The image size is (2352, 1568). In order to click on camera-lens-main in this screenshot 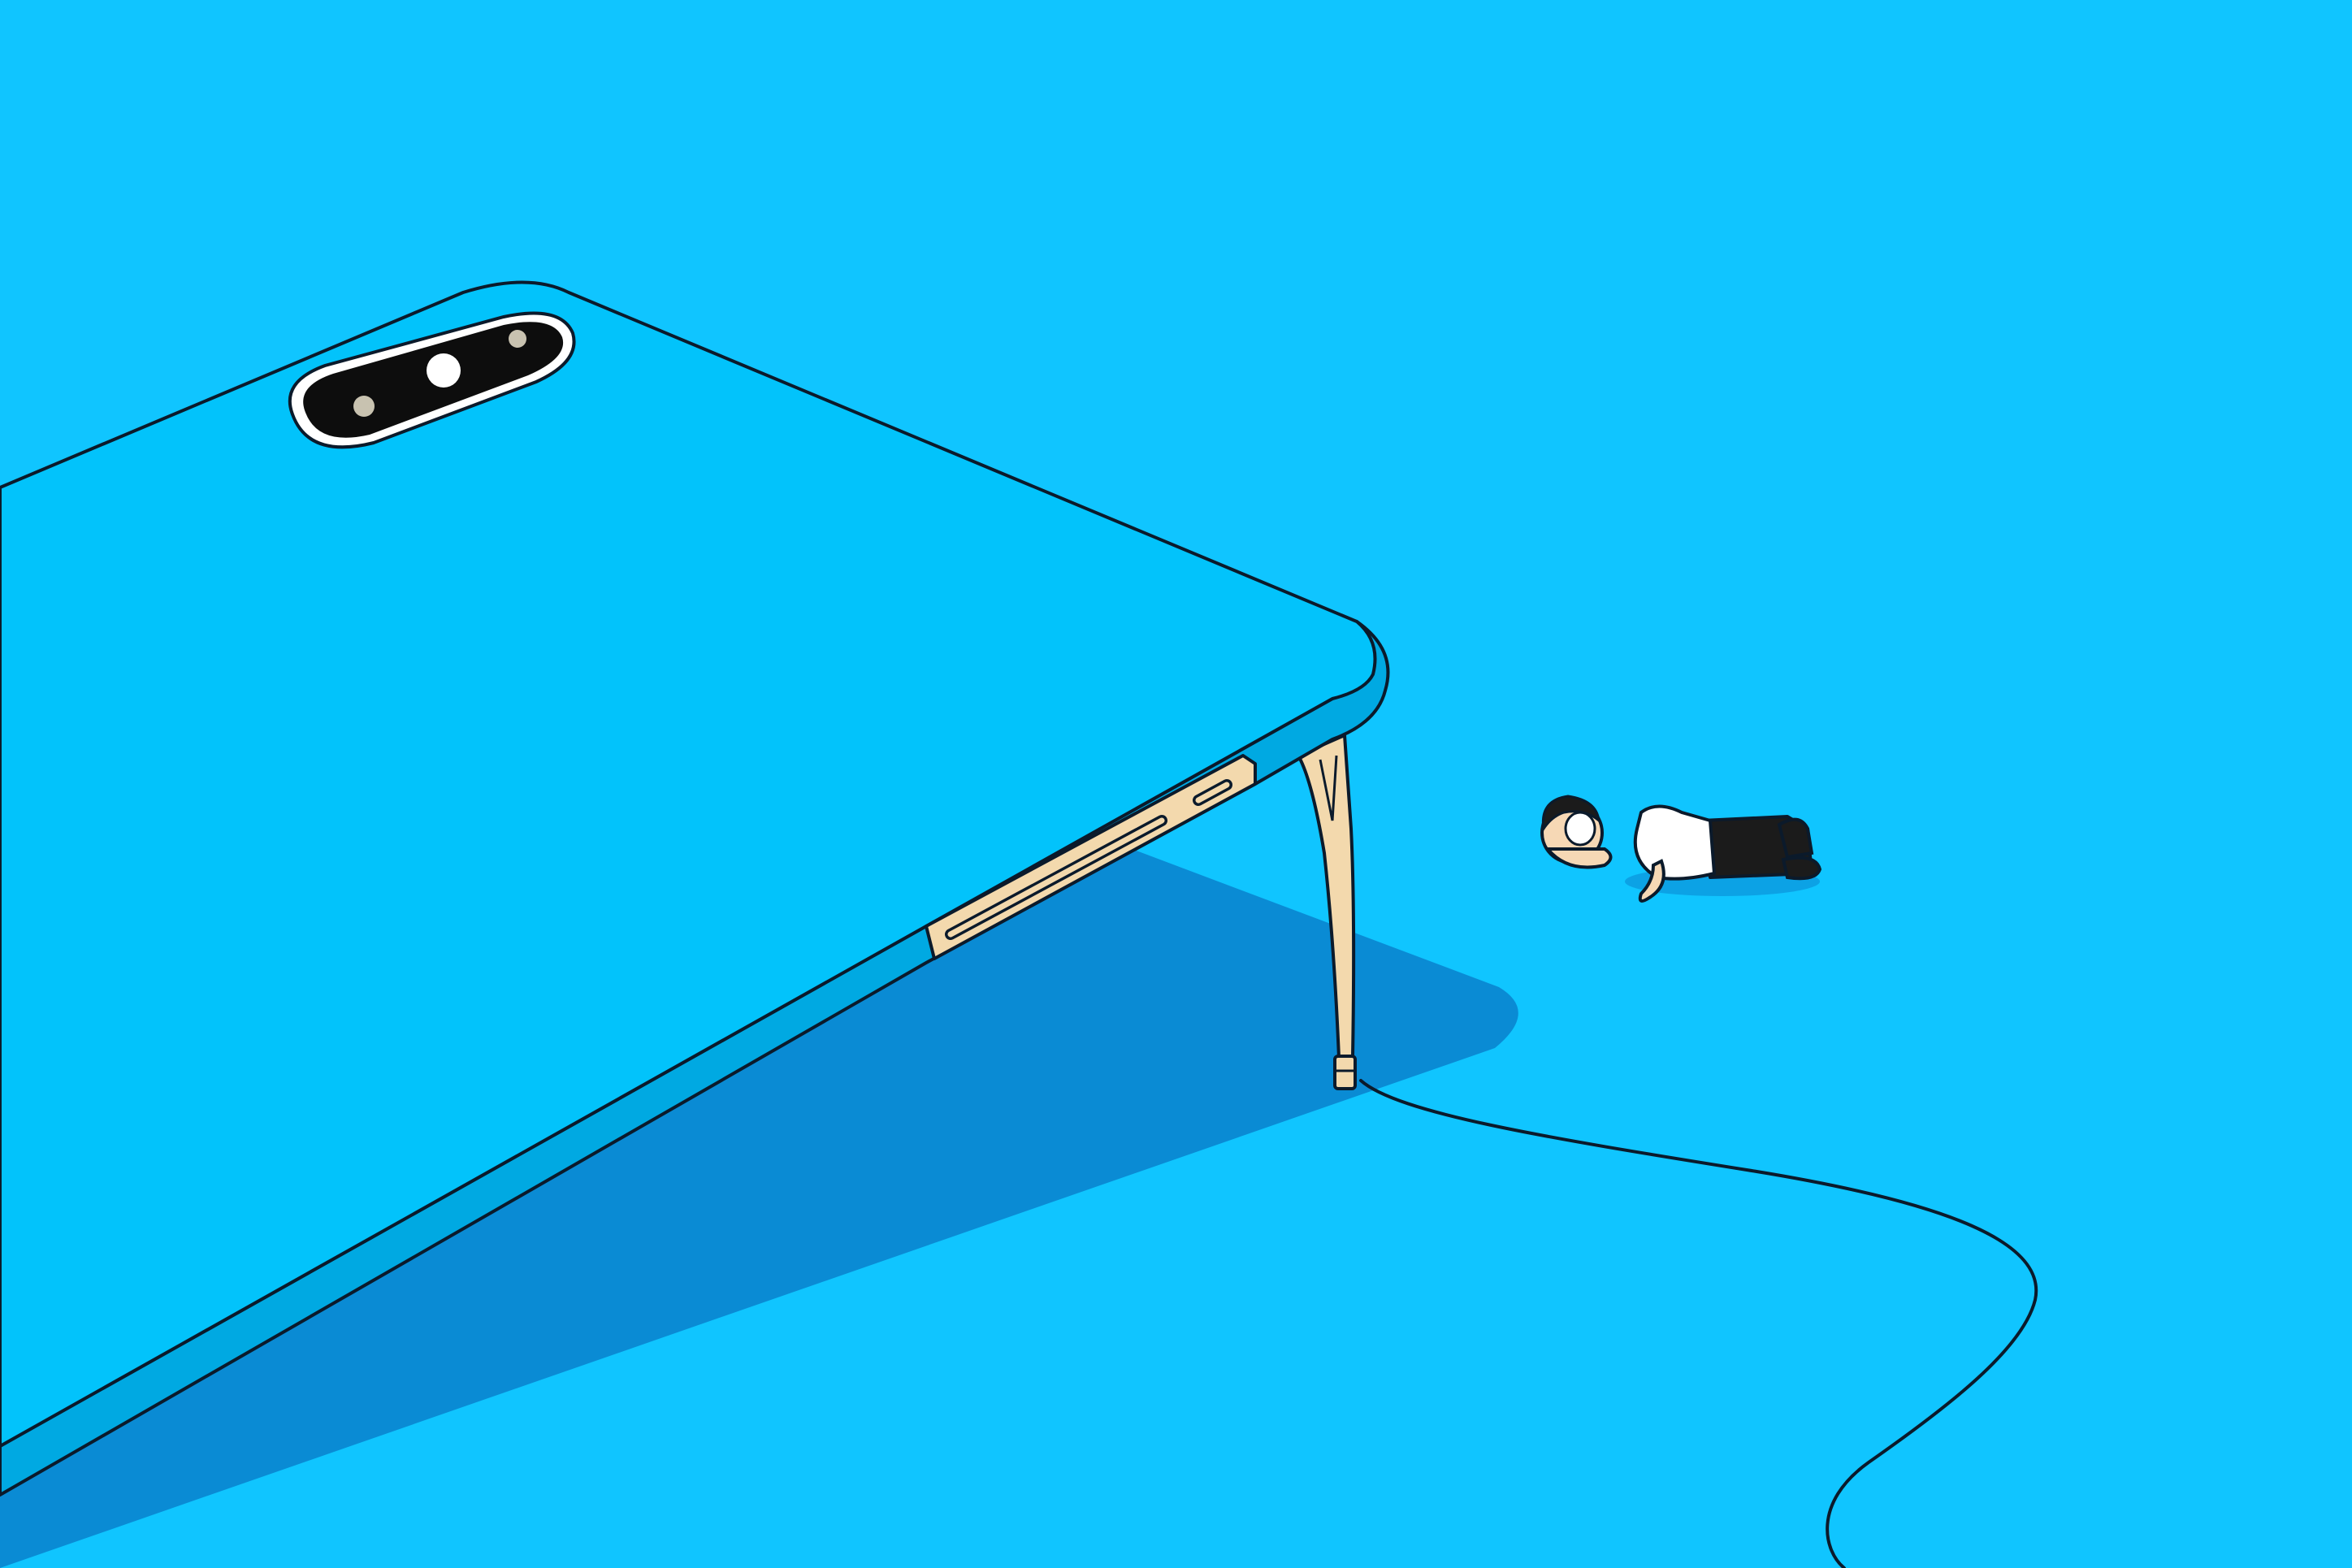, I will do `click(444, 370)`.